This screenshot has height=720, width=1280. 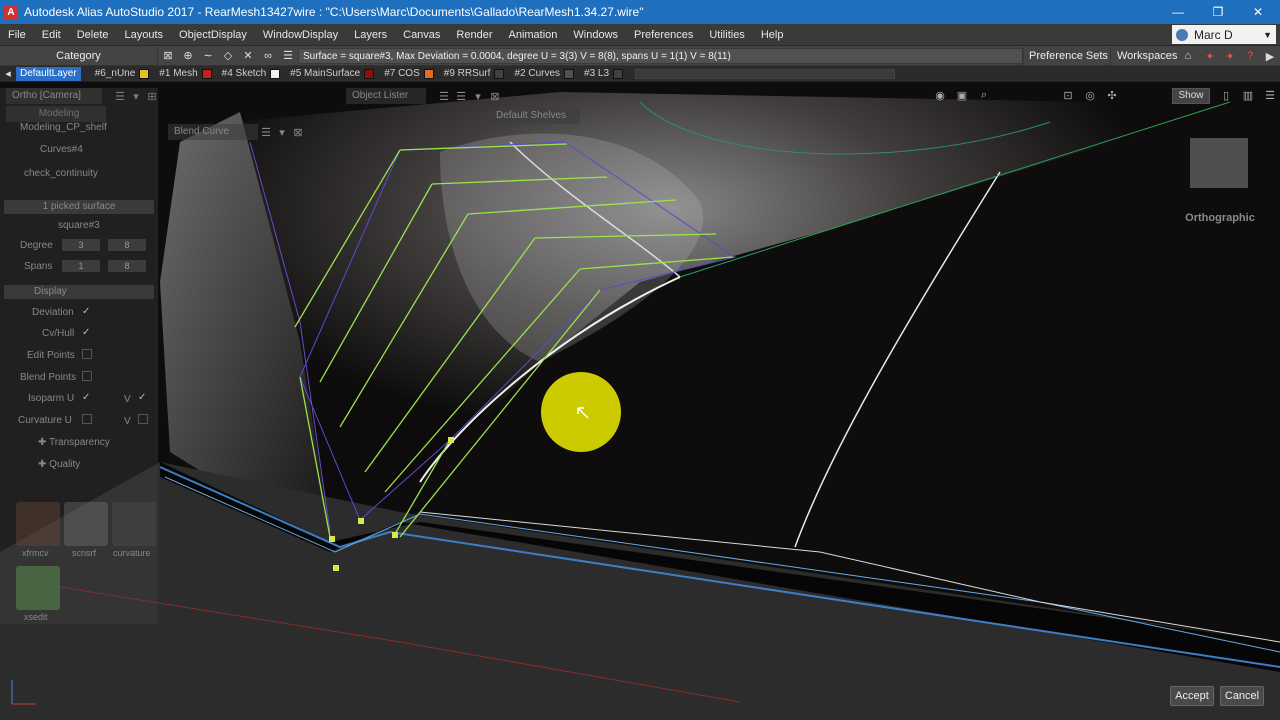 What do you see at coordinates (1258, 12) in the screenshot?
I see `close-button: ✕` at bounding box center [1258, 12].